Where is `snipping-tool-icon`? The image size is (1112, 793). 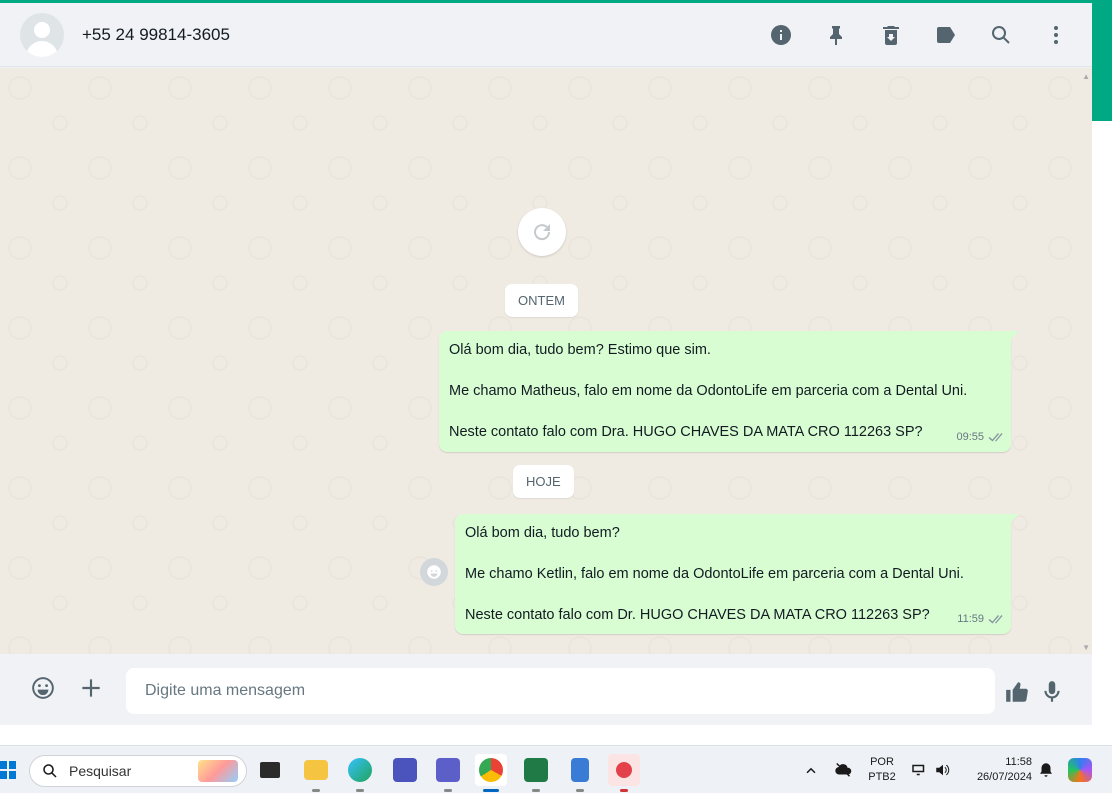 snipping-tool-icon is located at coordinates (624, 773).